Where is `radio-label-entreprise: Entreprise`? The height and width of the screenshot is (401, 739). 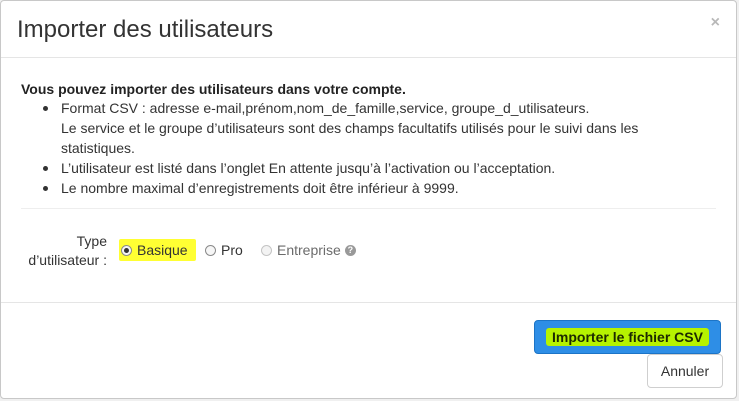 radio-label-entreprise: Entreprise is located at coordinates (309, 250).